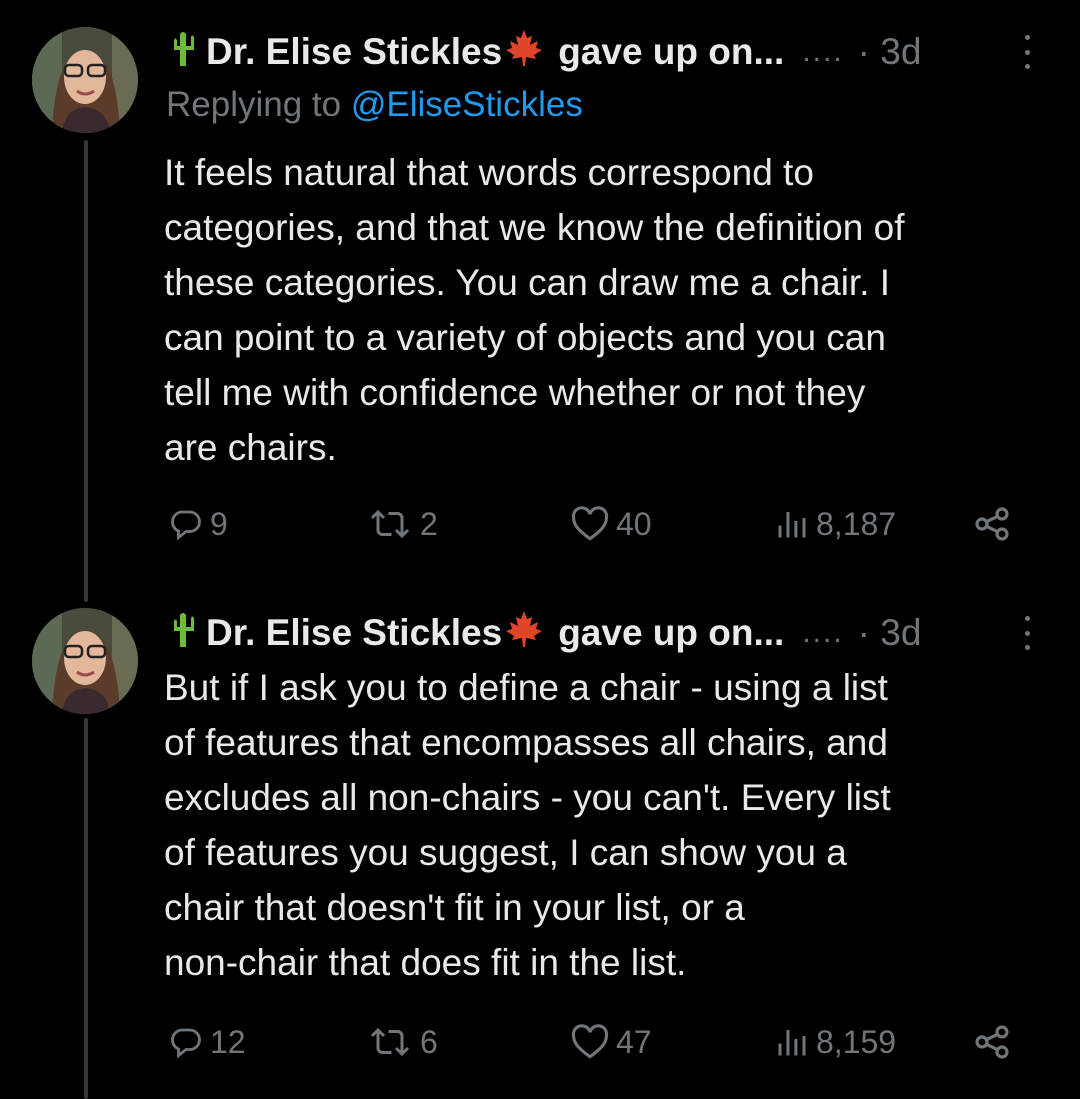 The height and width of the screenshot is (1099, 1080). I want to click on repost-button: 2, so click(402, 524).